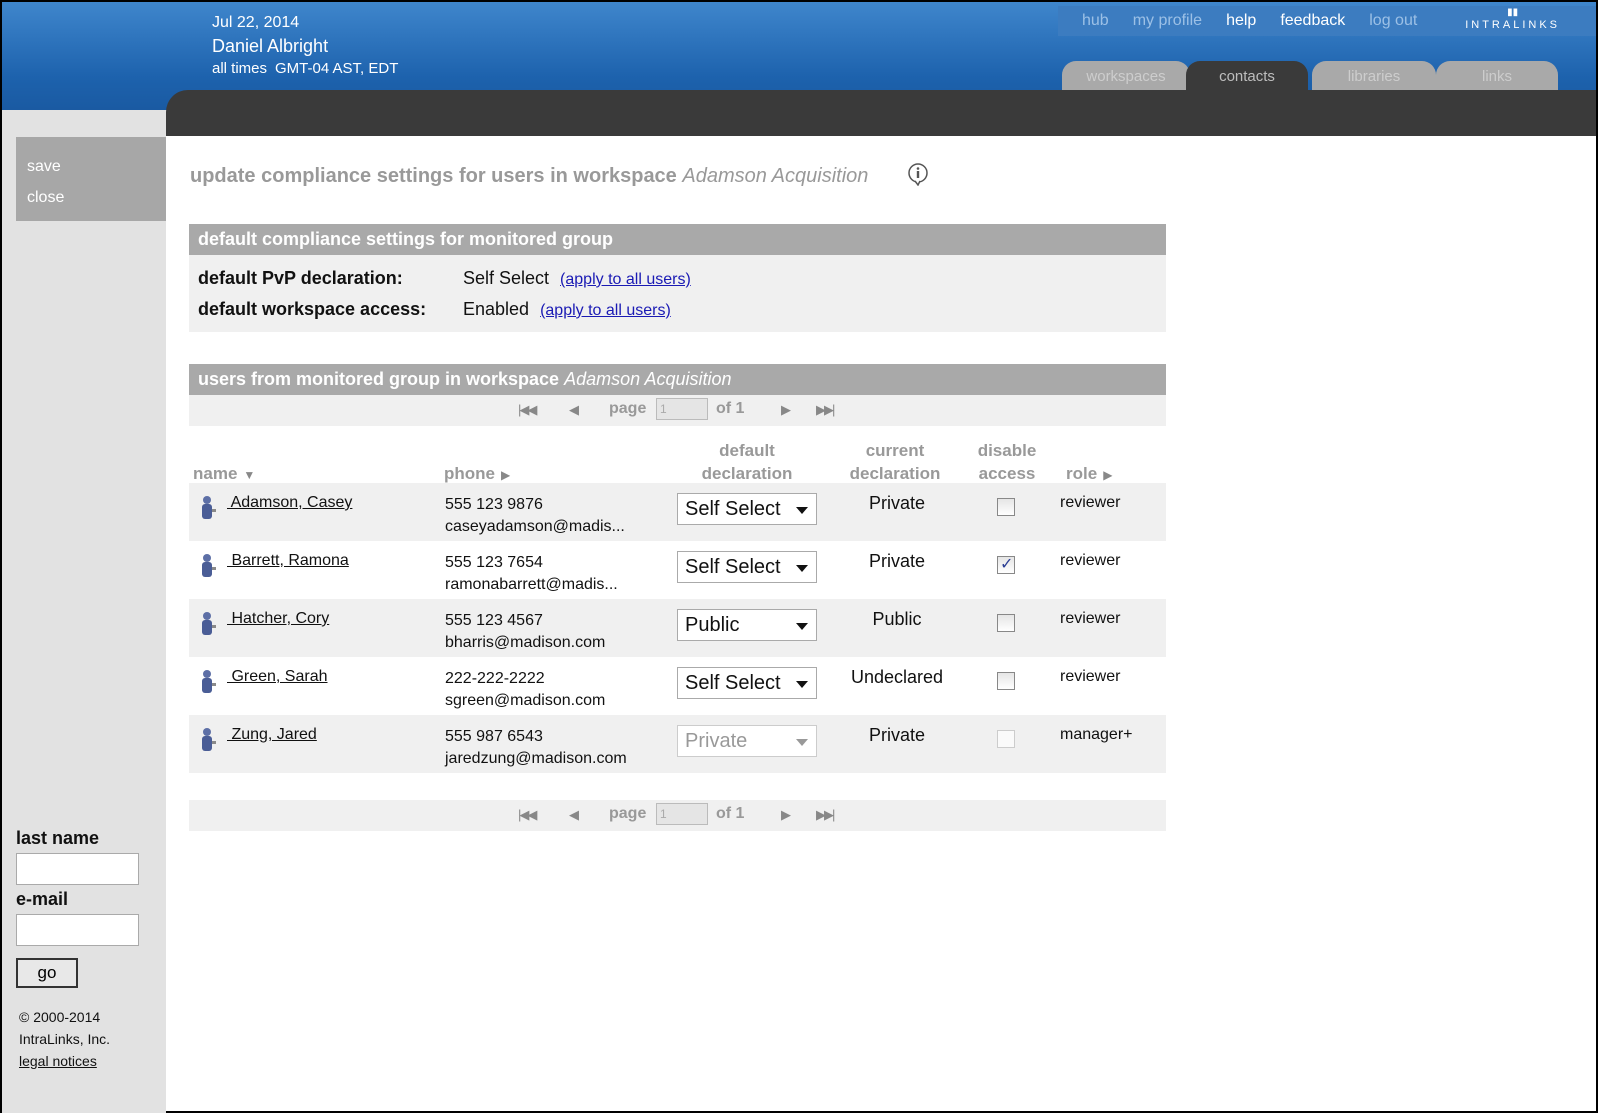 This screenshot has width=1598, height=1113. Describe the element at coordinates (525, 690) in the screenshot. I see `user-contact: 222-222-2222 sgreen@madison.com` at that location.